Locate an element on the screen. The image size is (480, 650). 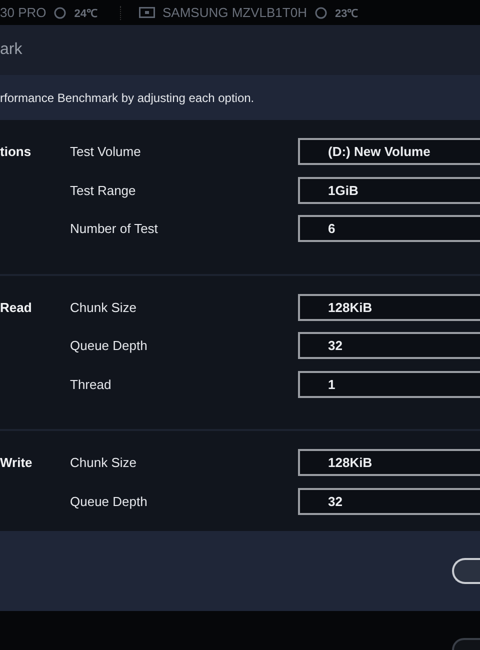
option-dropdown: 6 is located at coordinates (389, 228).